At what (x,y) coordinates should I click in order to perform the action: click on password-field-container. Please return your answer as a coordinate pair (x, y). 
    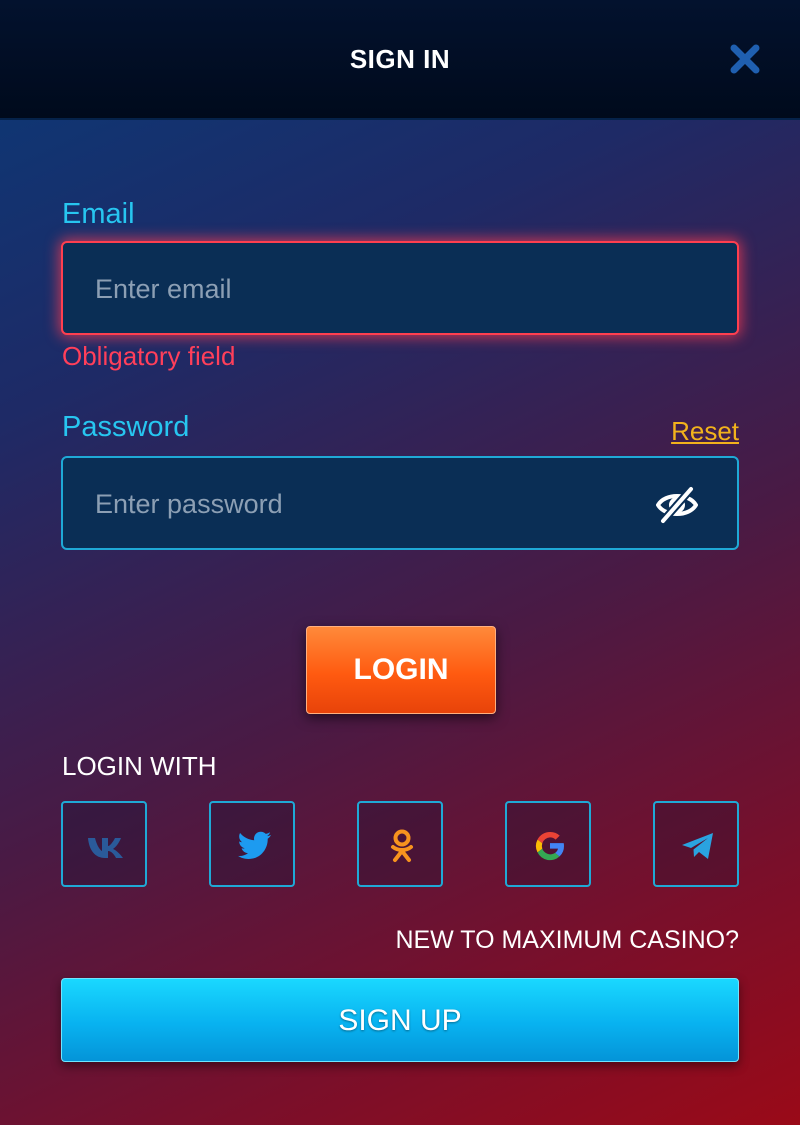
    Looking at the image, I should click on (400, 503).